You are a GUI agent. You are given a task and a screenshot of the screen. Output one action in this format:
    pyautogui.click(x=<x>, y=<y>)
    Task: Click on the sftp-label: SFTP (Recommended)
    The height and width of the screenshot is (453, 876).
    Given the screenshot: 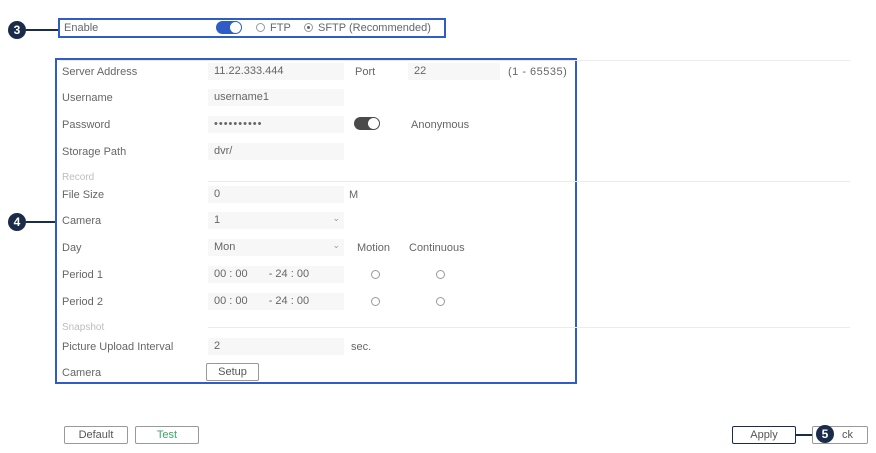 What is the action you would take?
    pyautogui.click(x=374, y=28)
    